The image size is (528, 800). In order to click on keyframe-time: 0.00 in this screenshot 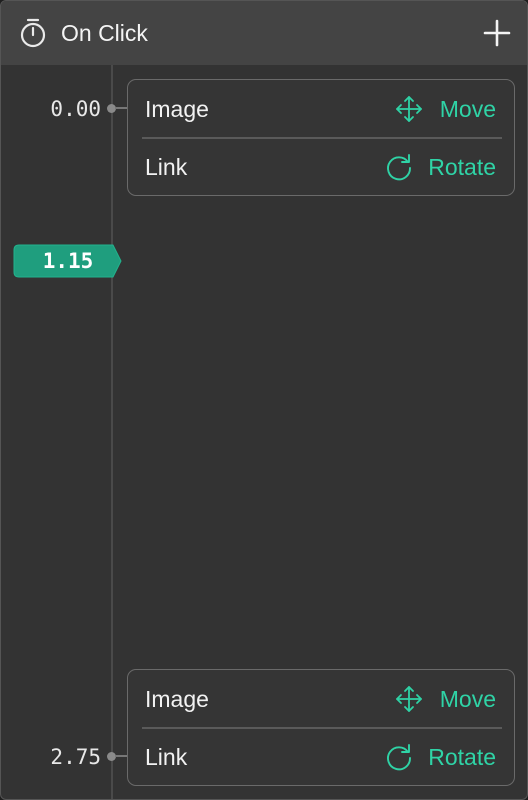, I will do `click(75, 109)`.